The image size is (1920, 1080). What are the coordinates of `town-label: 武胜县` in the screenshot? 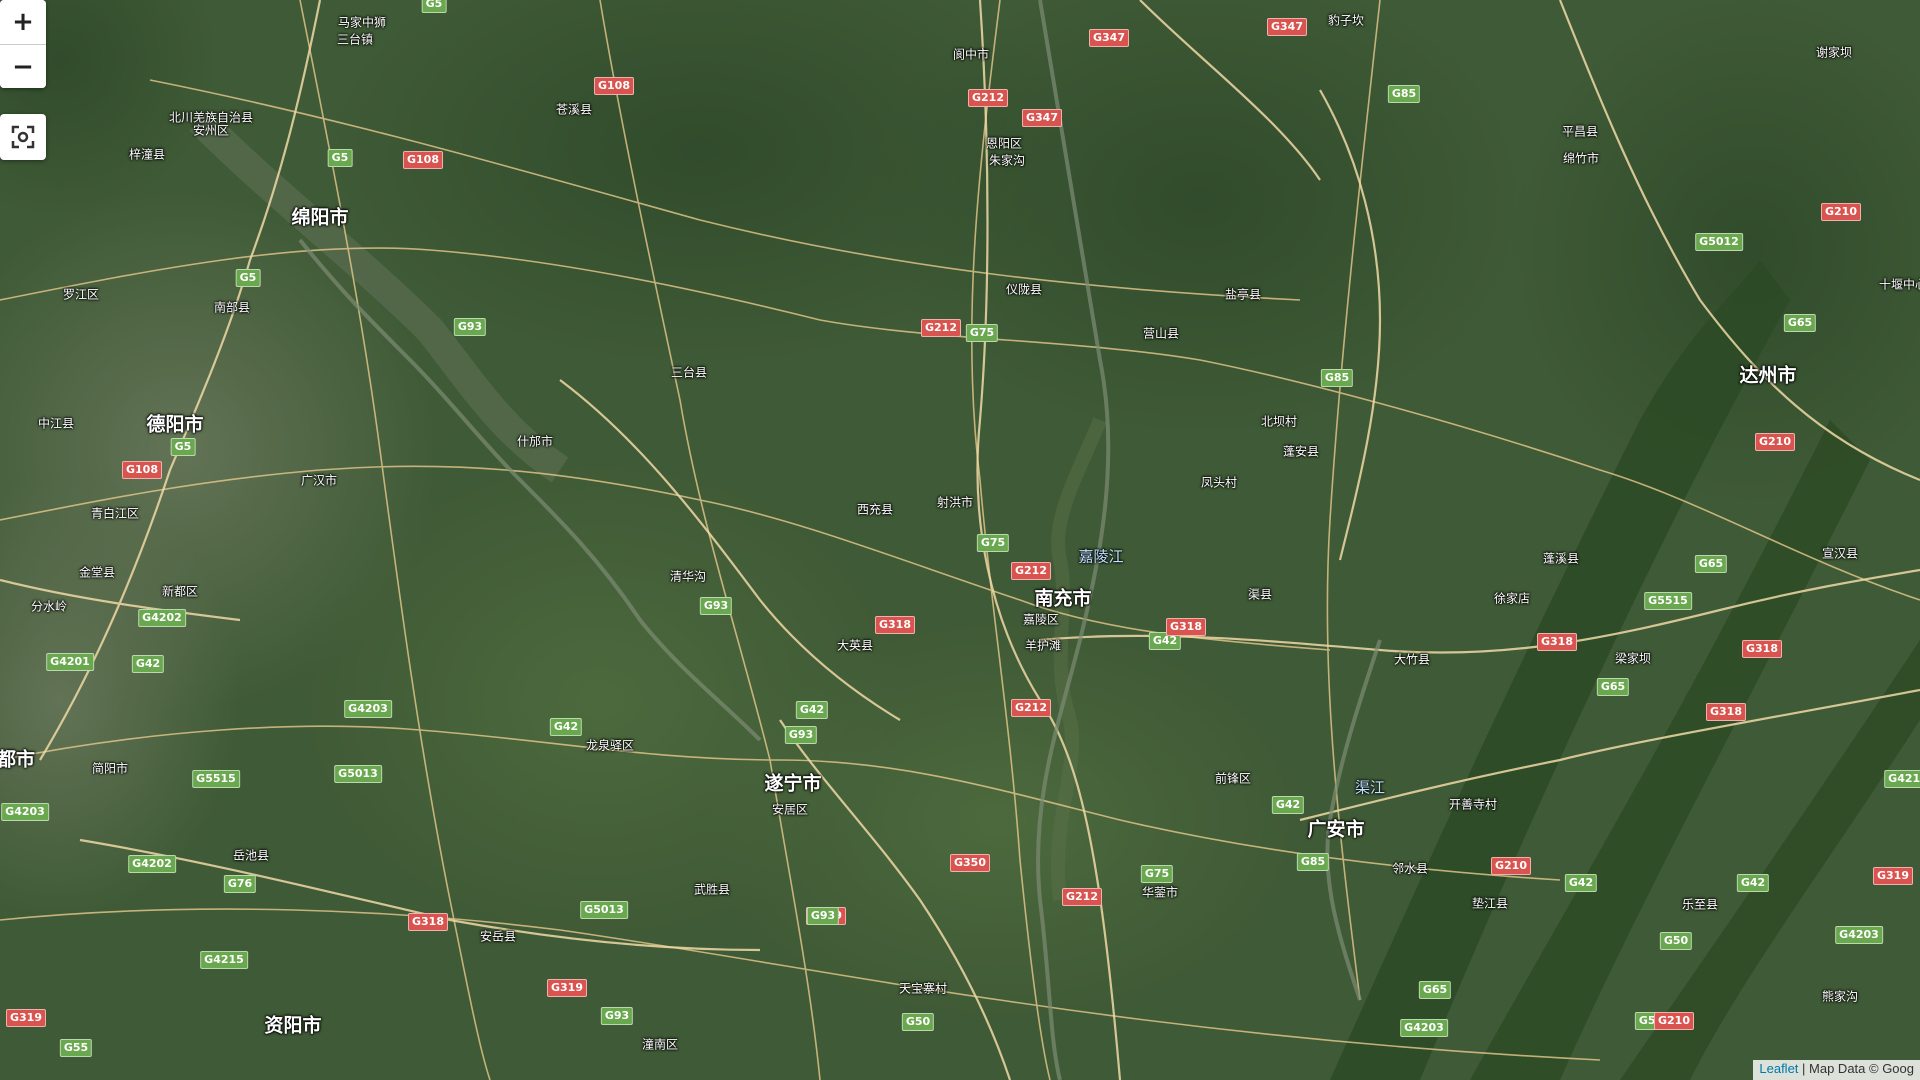 It's located at (712, 889).